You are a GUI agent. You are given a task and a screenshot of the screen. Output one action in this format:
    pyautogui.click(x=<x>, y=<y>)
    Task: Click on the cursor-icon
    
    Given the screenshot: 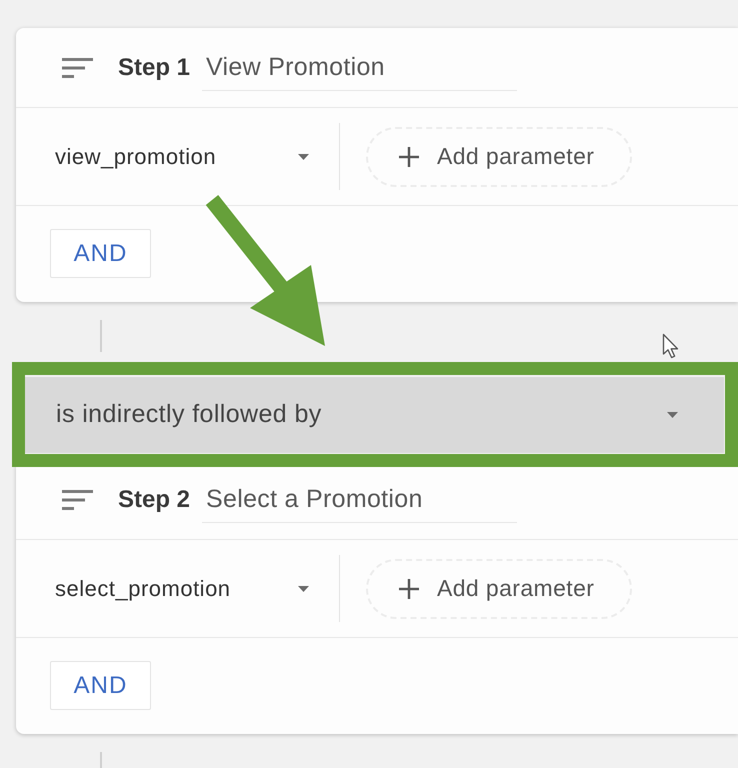 What is the action you would take?
    pyautogui.click(x=671, y=346)
    